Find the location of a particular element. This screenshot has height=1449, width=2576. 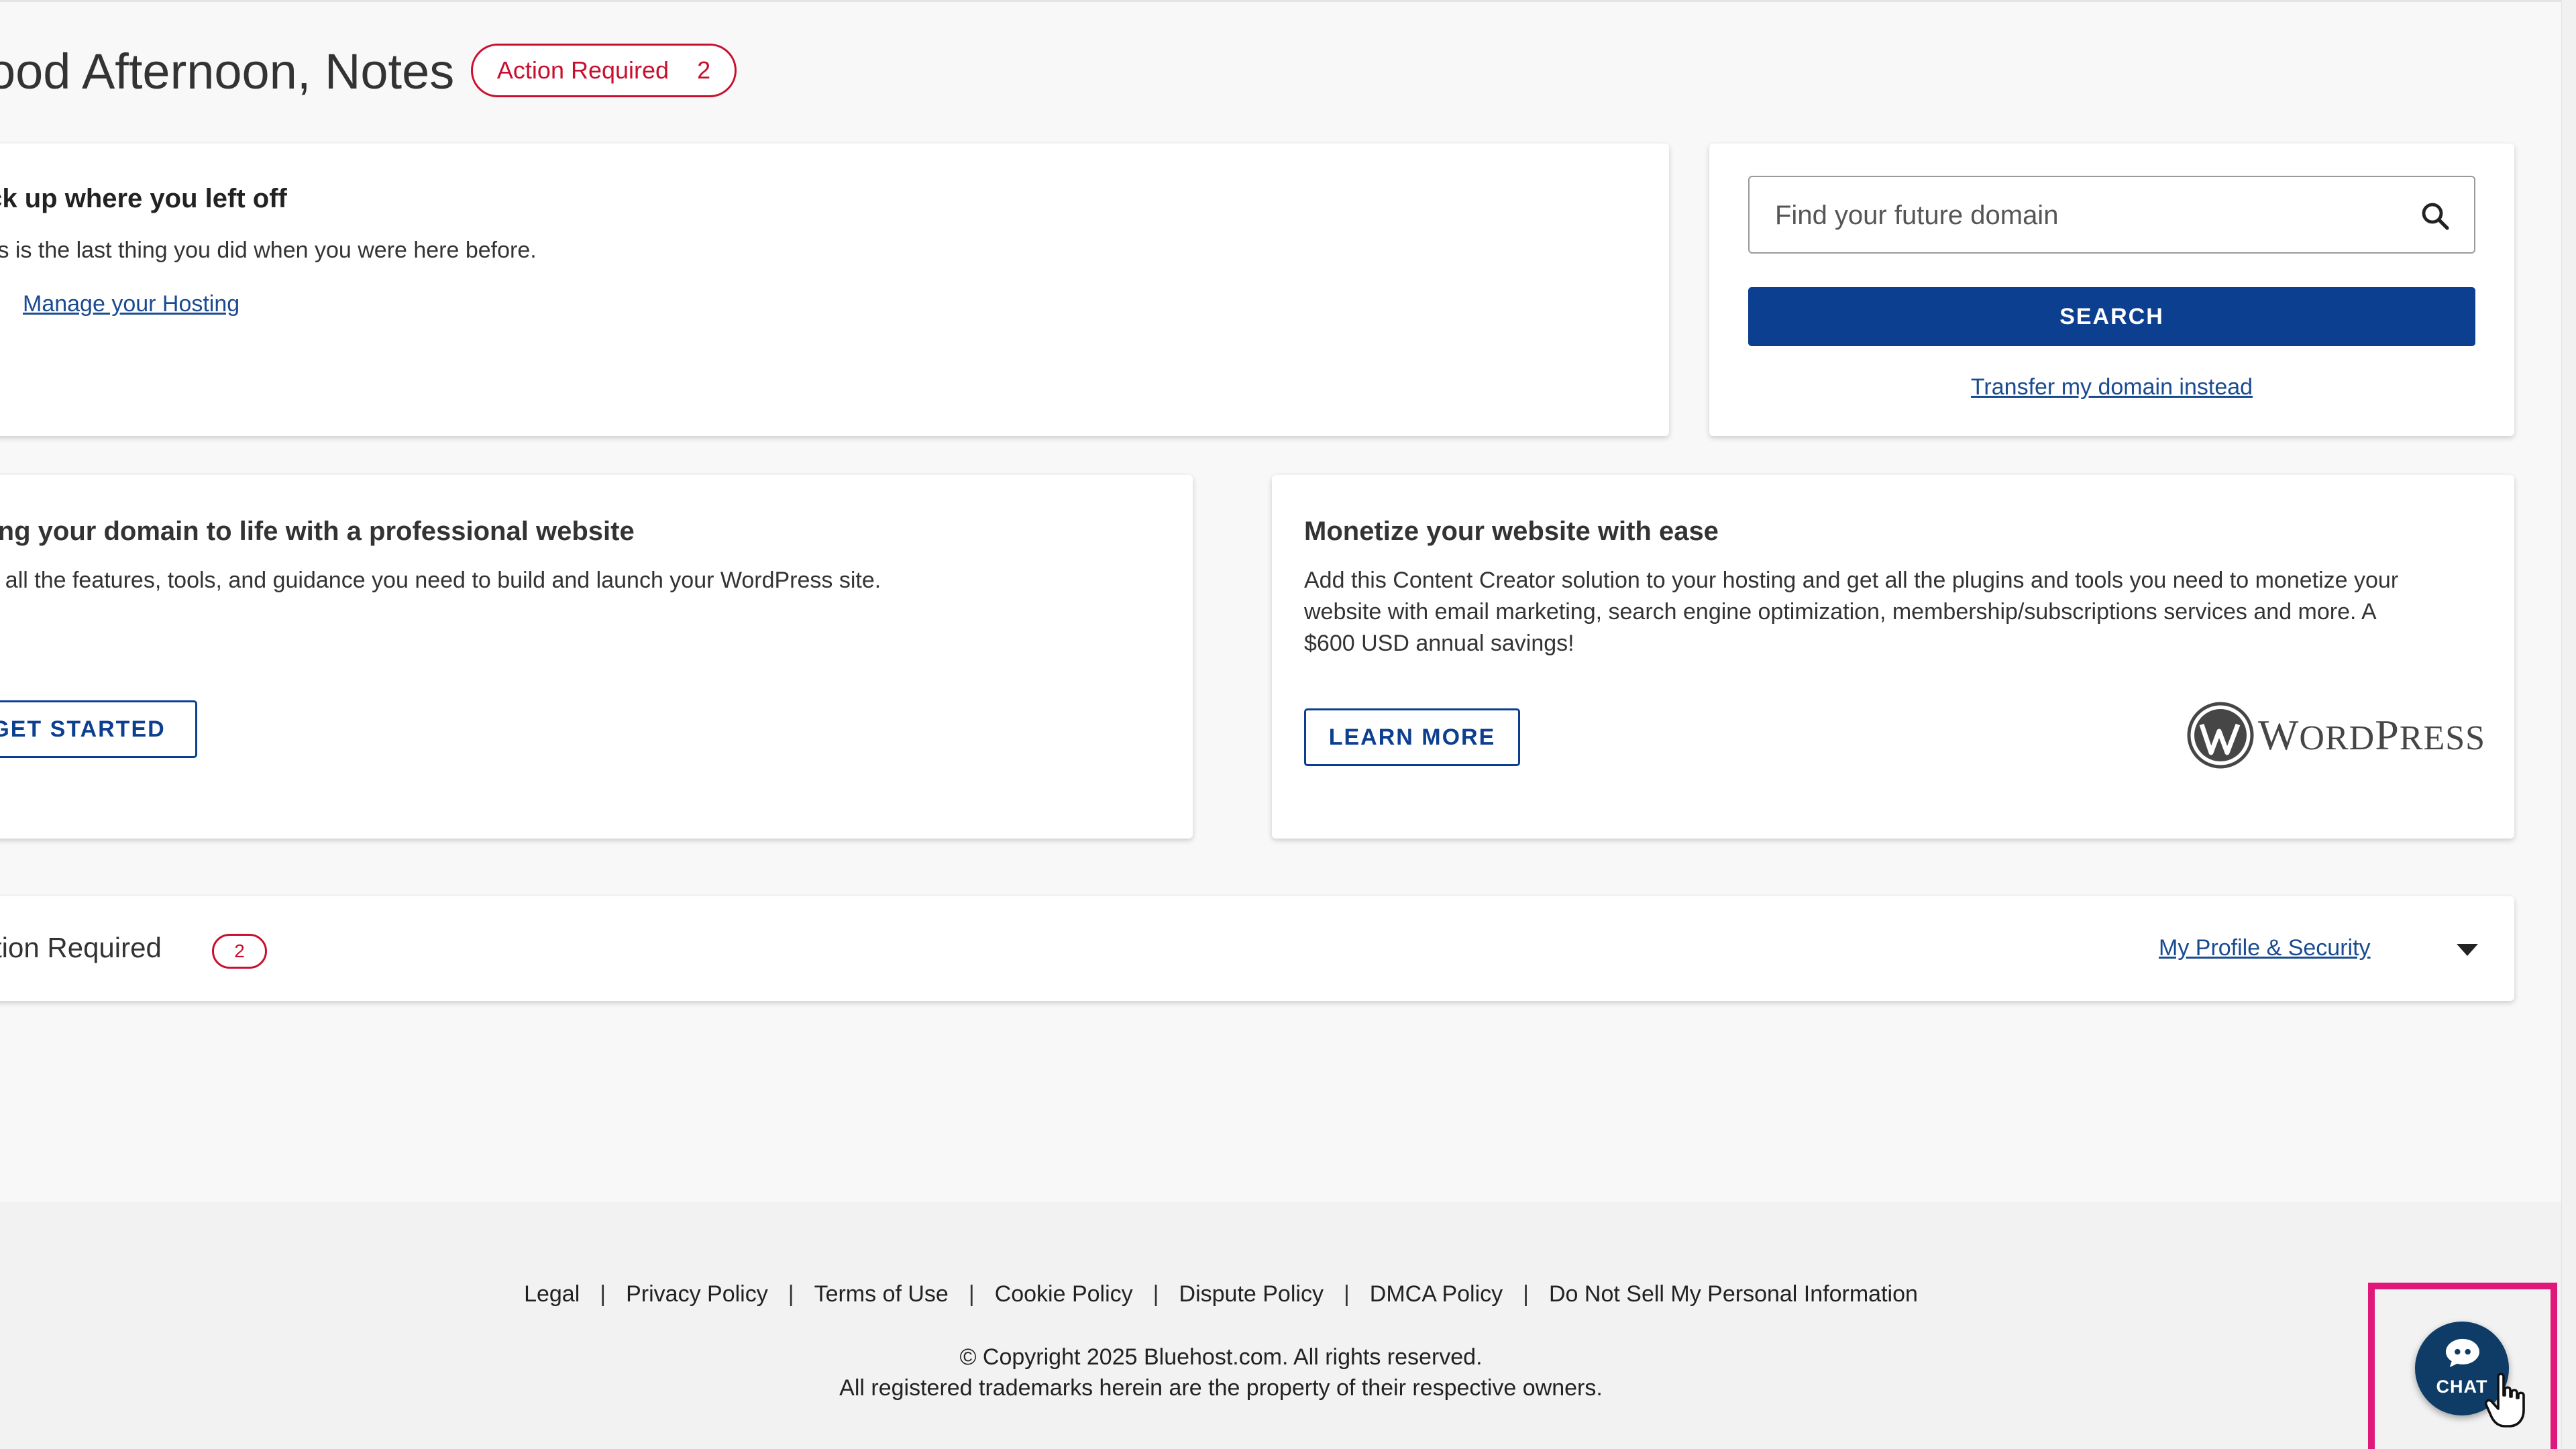

domain-search-card: SEARCH Transfer my domain instead is located at coordinates (2111, 290).